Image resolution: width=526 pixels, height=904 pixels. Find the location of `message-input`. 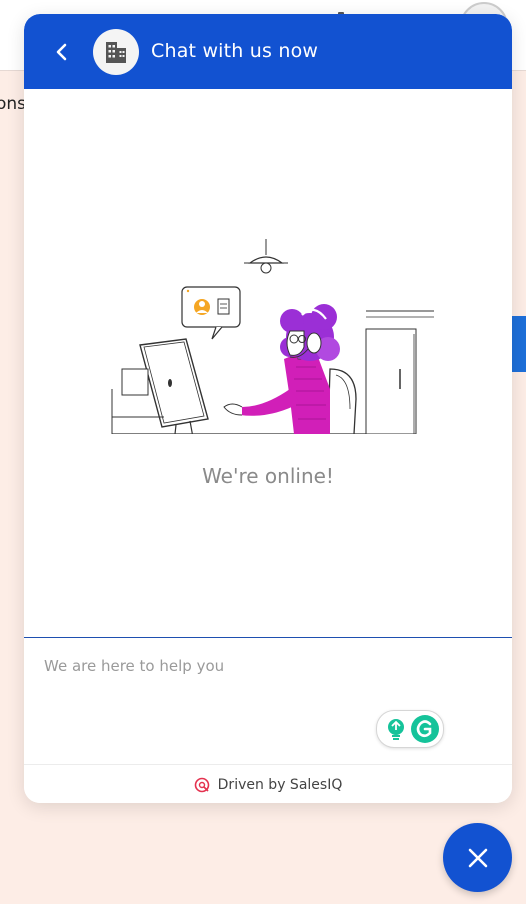

message-input is located at coordinates (214, 666).